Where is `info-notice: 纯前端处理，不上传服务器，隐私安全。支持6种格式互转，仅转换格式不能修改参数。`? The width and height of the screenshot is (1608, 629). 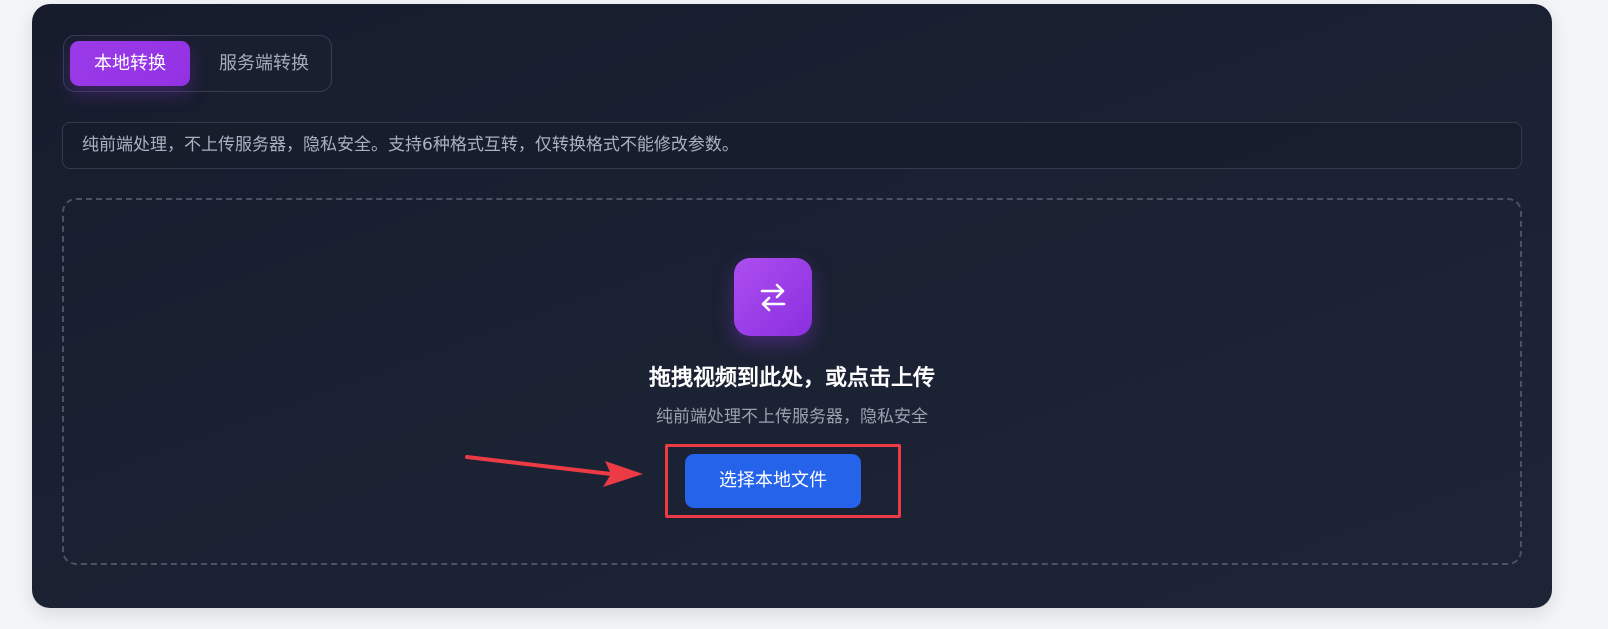 info-notice: 纯前端处理，不上传服务器，隐私安全。支持6种格式互转，仅转换格式不能修改参数。 is located at coordinates (792, 145).